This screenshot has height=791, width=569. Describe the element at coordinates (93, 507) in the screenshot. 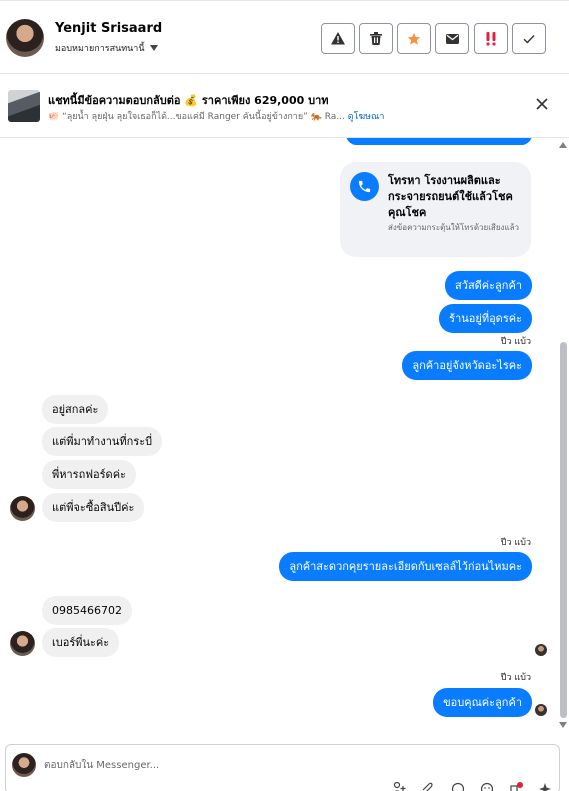

I see `message-bubble-incoming: แต่พี่จะซื้อสินปีค่ะ` at that location.